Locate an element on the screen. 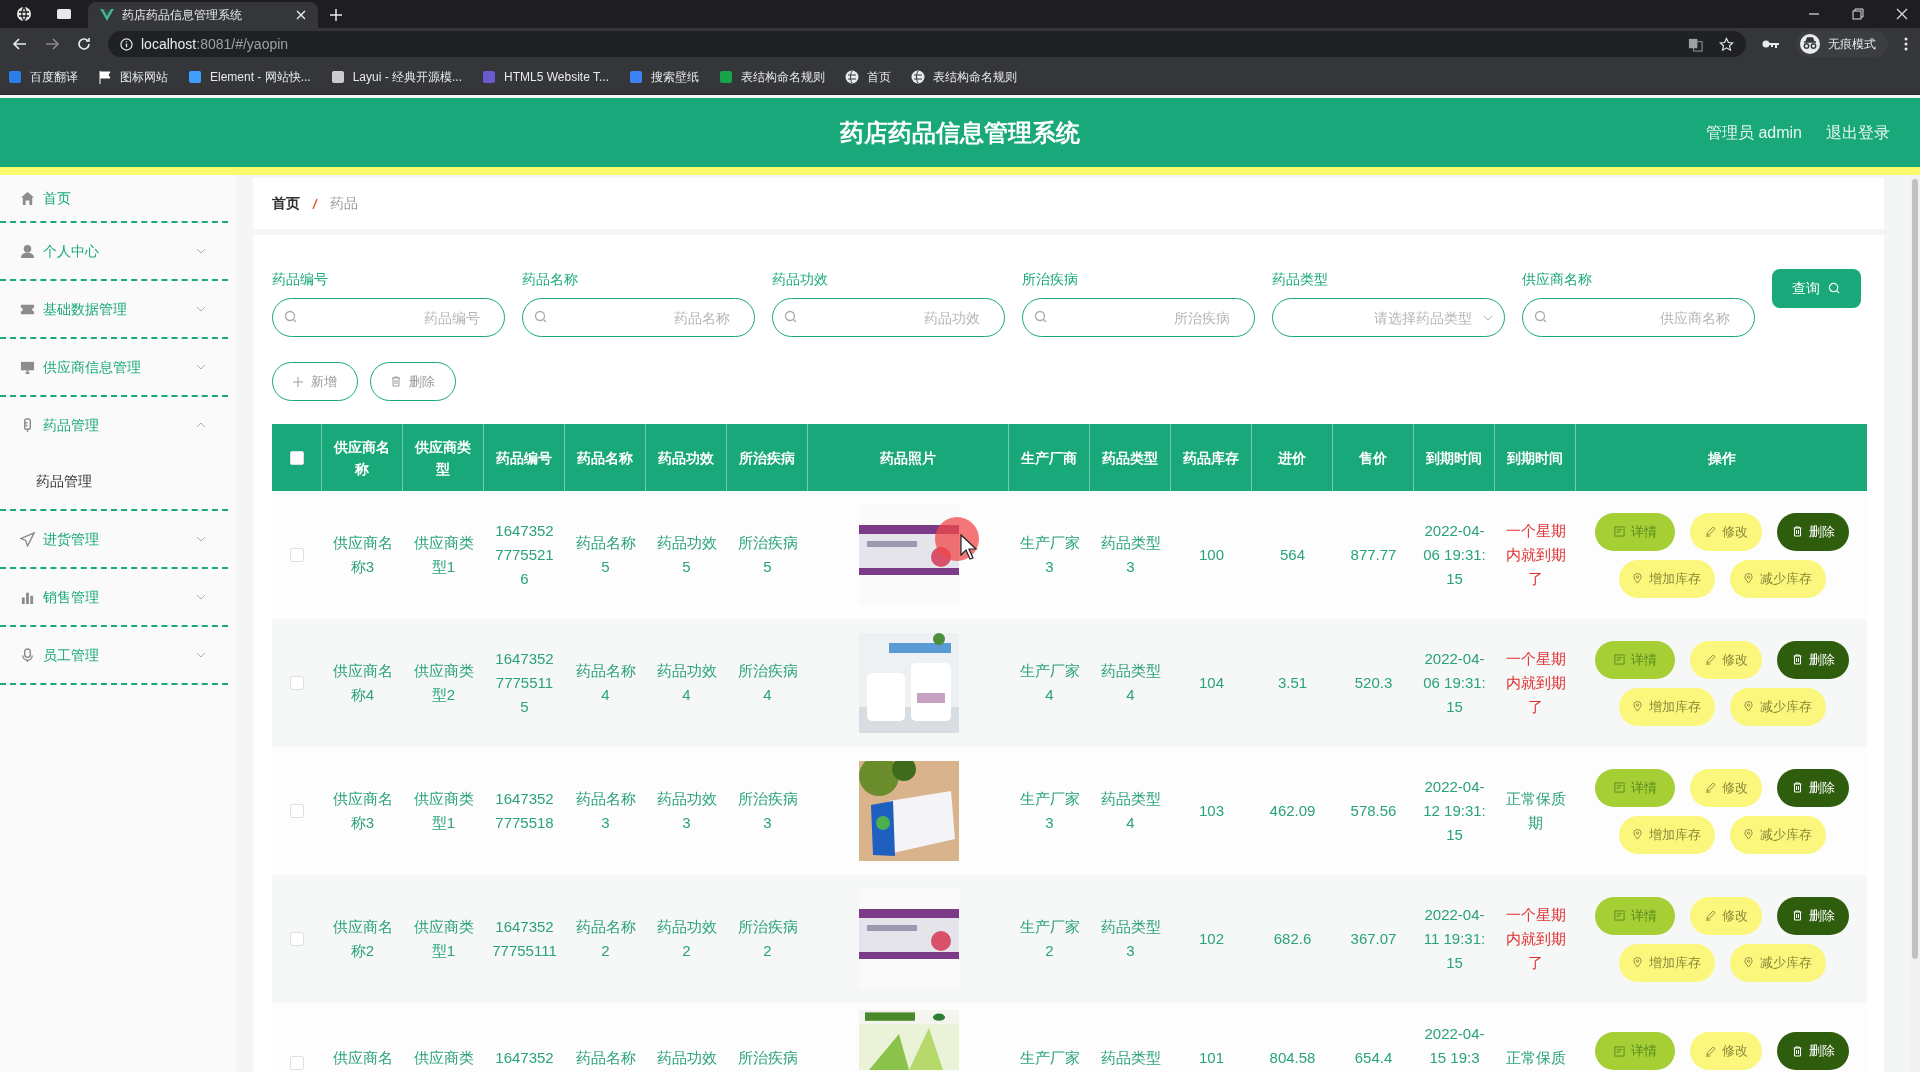  flag-icon is located at coordinates (105, 77).